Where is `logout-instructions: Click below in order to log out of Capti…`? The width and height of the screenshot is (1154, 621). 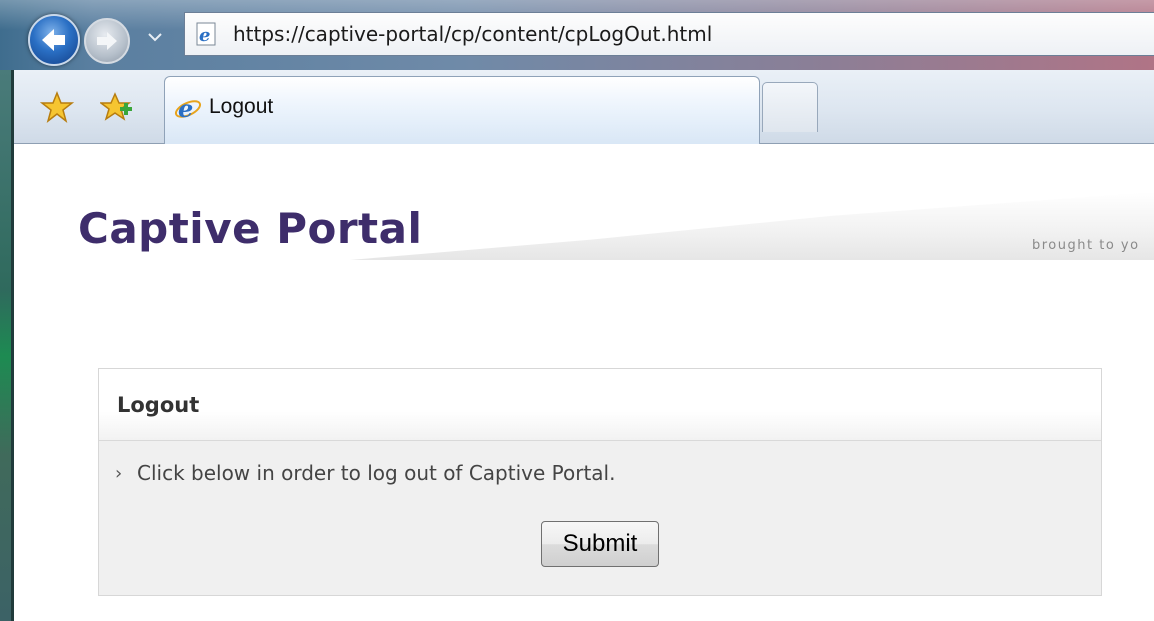
logout-instructions: Click below in order to log out of Capti… is located at coordinates (376, 473).